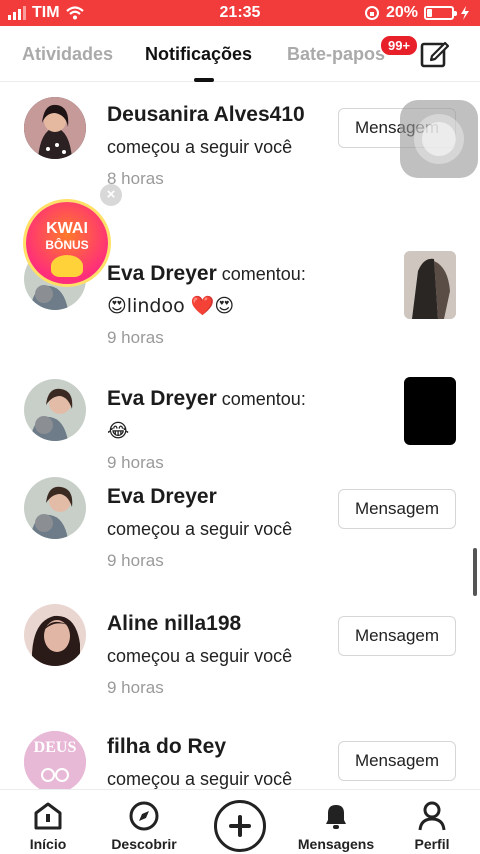 The height and width of the screenshot is (854, 480). Describe the element at coordinates (240, 826) in the screenshot. I see `plus-icon` at that location.